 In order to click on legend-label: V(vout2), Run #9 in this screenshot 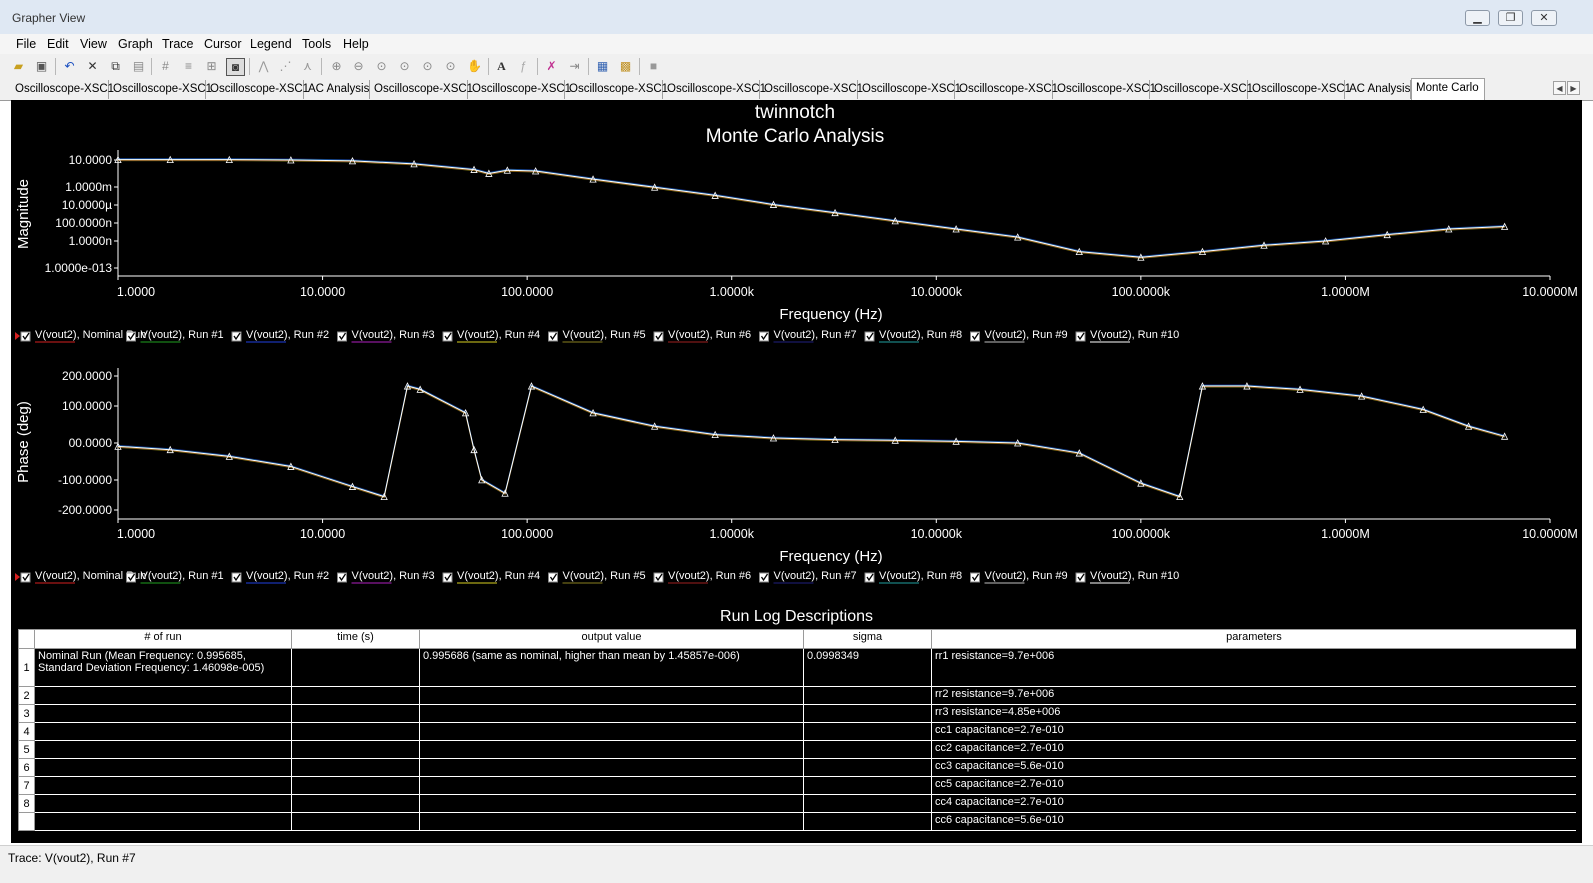, I will do `click(1026, 576)`.